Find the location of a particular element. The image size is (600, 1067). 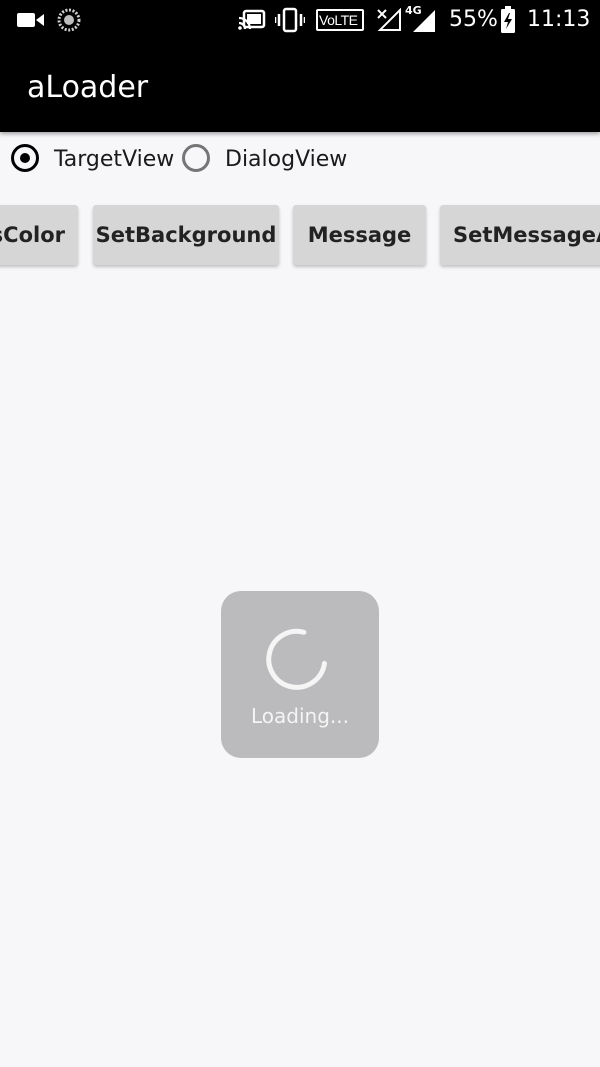

volte-label: VoLTE is located at coordinates (338, 20).